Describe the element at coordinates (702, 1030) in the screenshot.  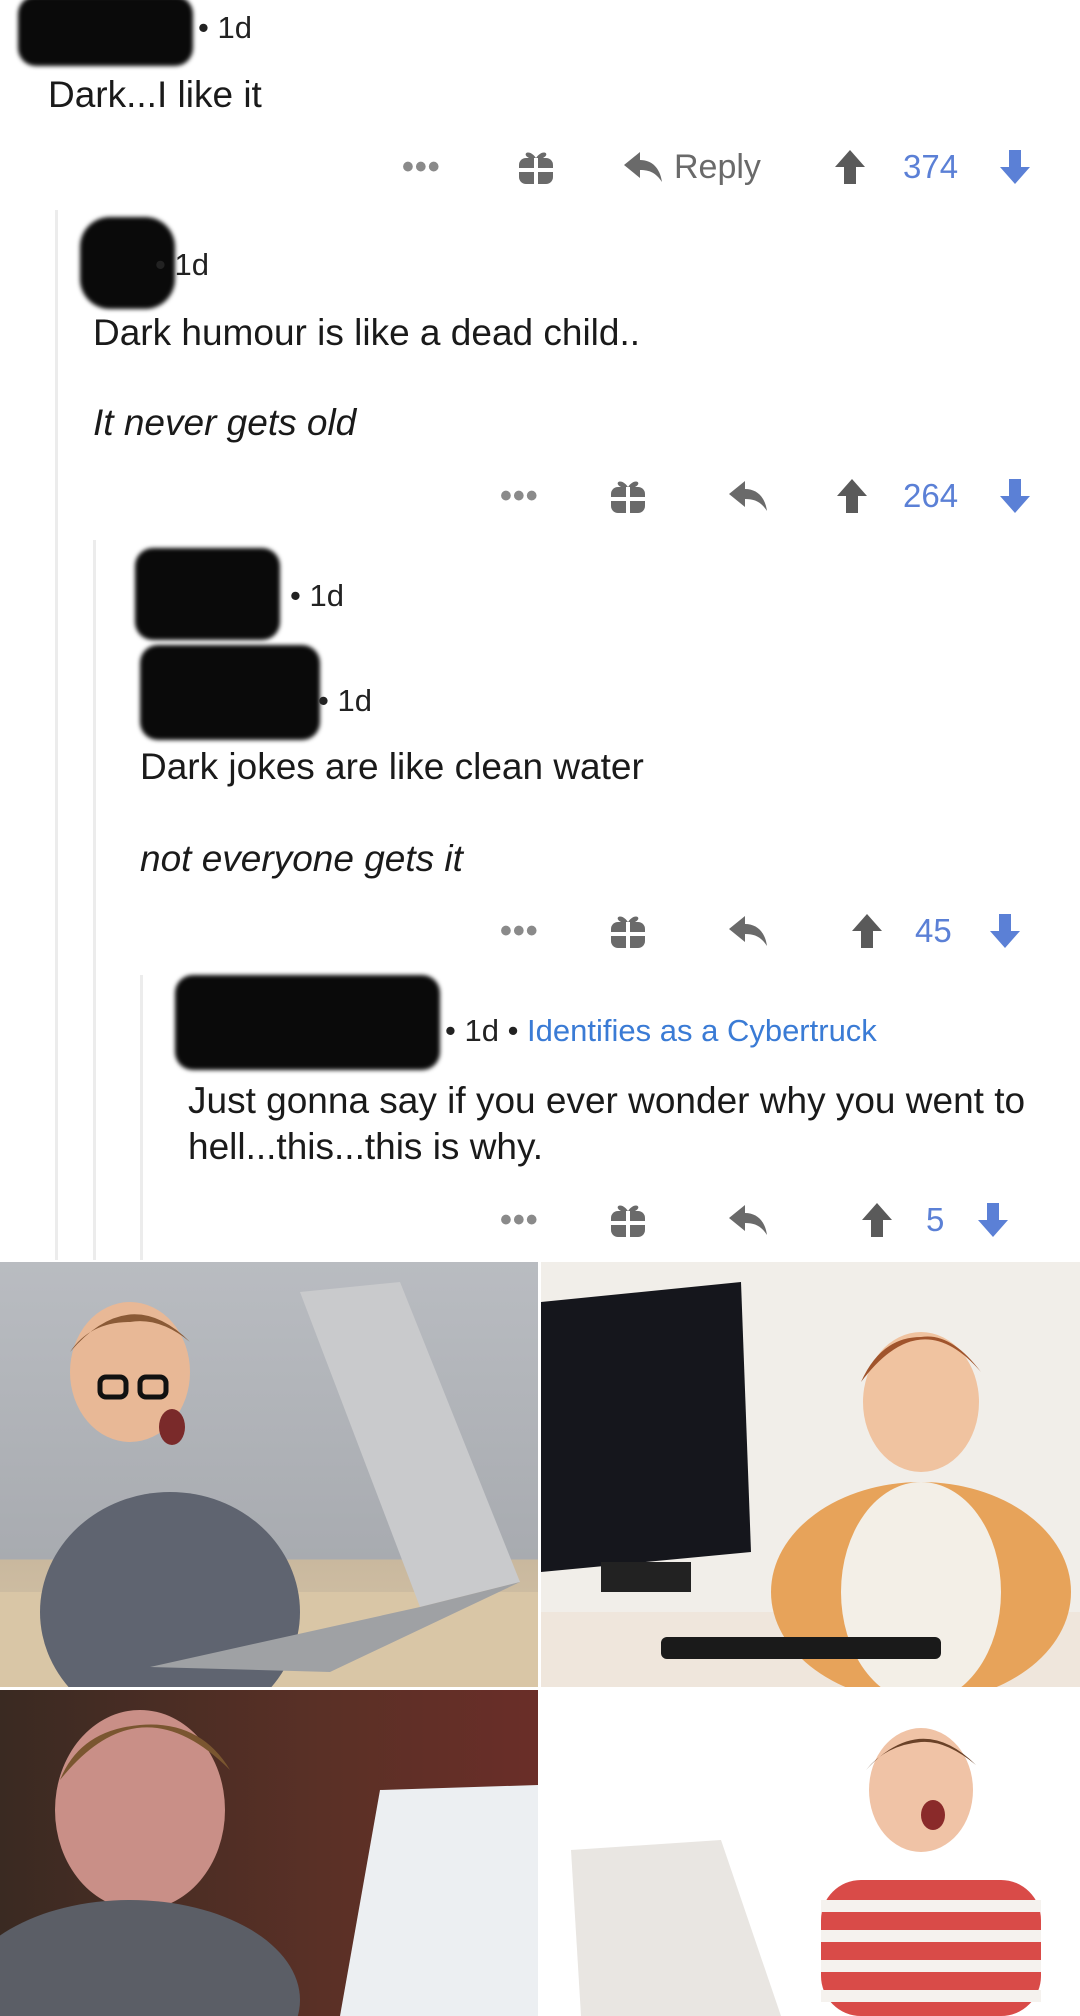
I see `user-flair: Identifies as a Cybertruck` at that location.